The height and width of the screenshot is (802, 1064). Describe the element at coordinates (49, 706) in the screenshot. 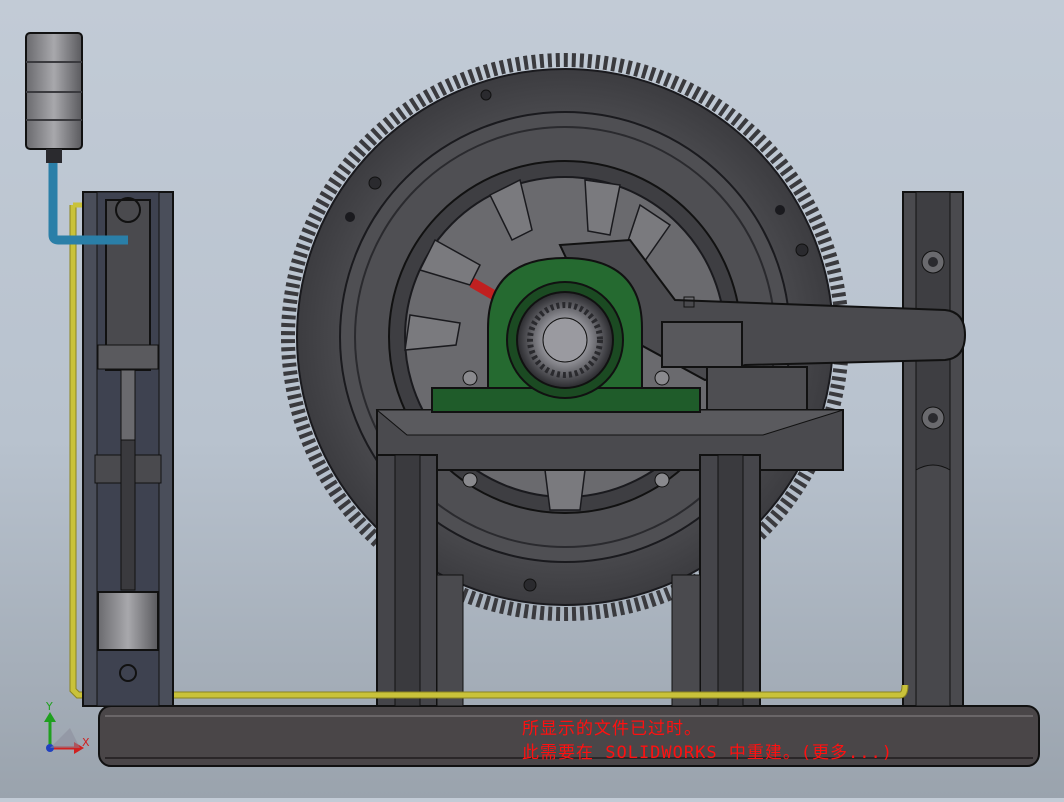

I see `triad-y-label: Y` at that location.